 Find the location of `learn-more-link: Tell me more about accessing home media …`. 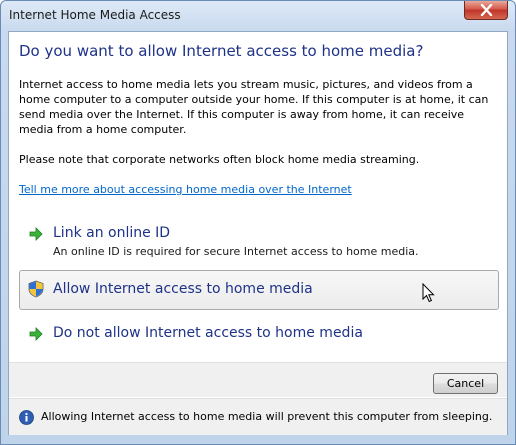

learn-more-link: Tell me more about accessing home media … is located at coordinates (185, 189).